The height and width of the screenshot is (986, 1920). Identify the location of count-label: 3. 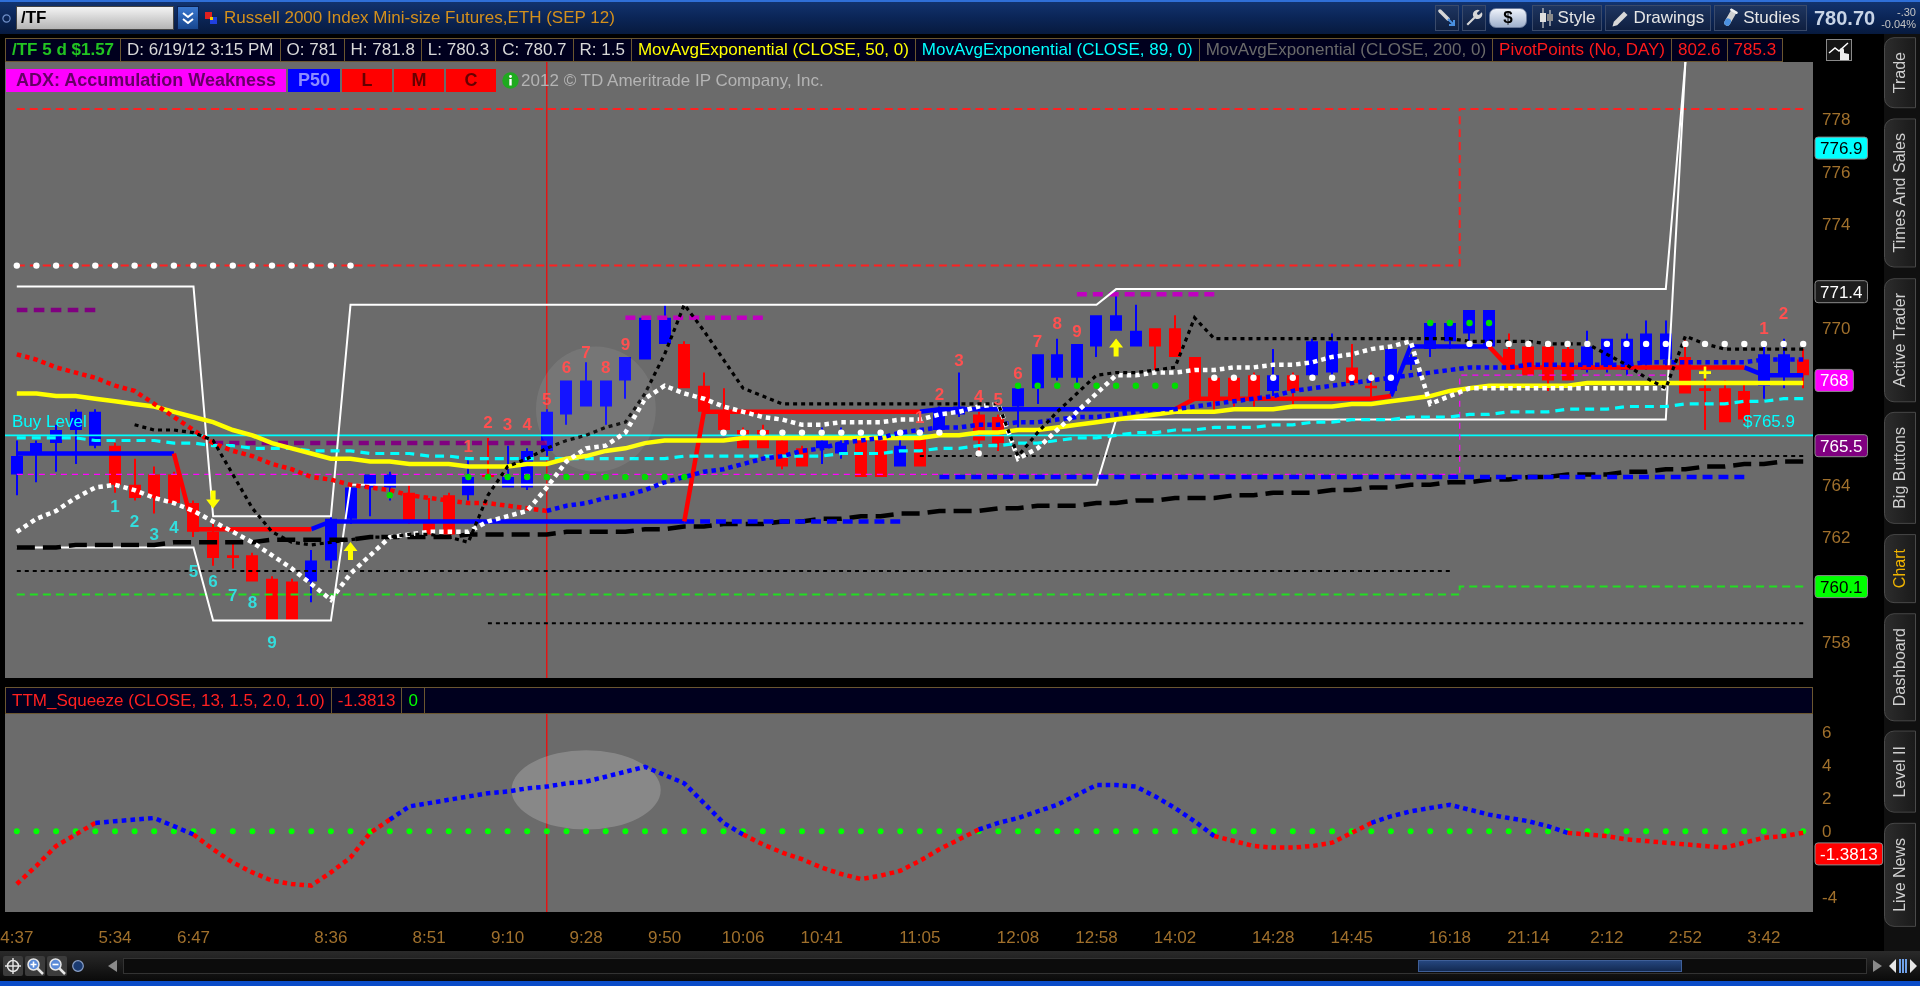
(959, 360).